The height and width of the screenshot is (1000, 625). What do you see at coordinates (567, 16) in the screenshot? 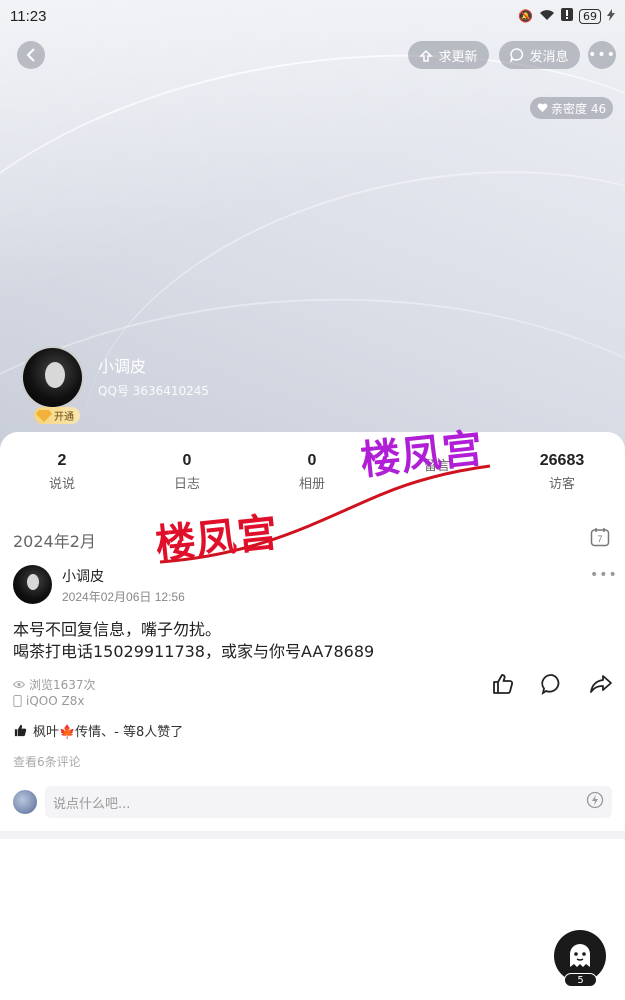
I see `alert-icon` at bounding box center [567, 16].